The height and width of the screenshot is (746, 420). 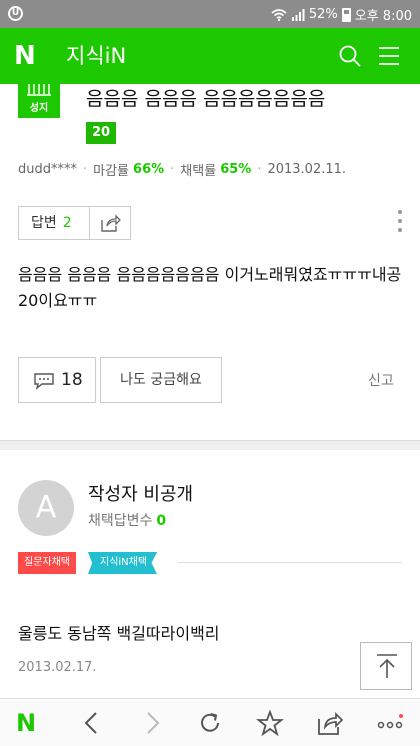 I want to click on battery-icon, so click(x=346, y=14).